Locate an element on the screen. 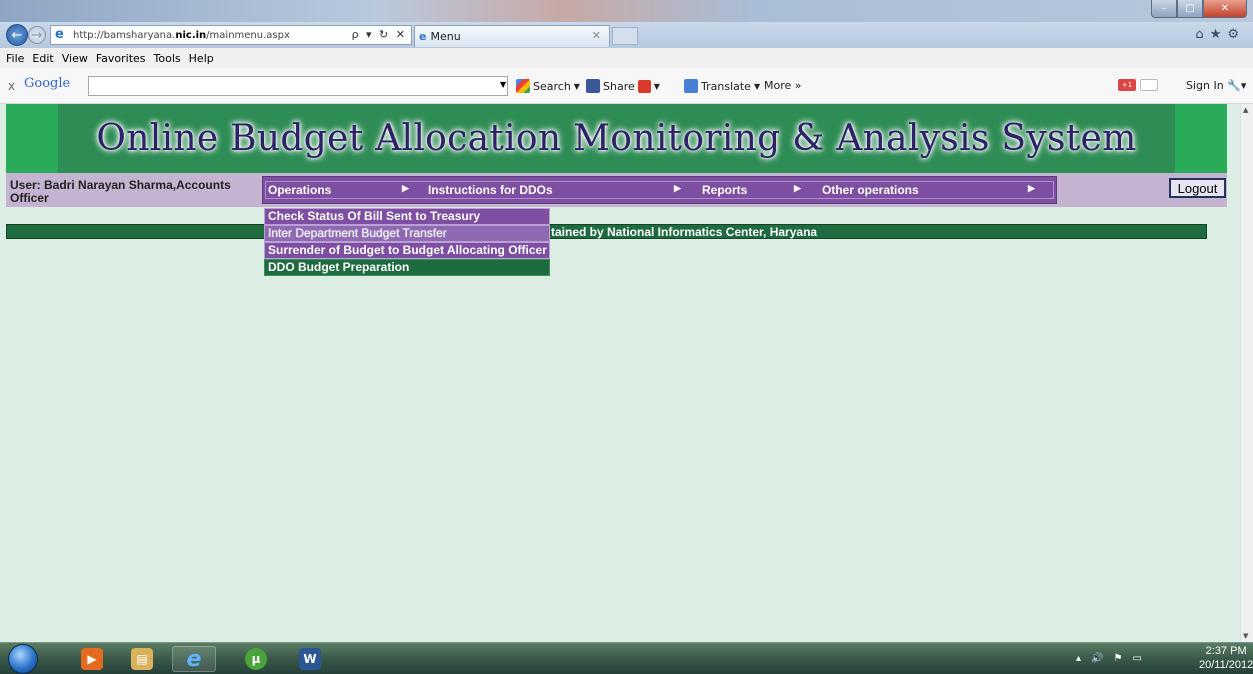 This screenshot has height=674, width=1253. word-icon: W is located at coordinates (310, 659).